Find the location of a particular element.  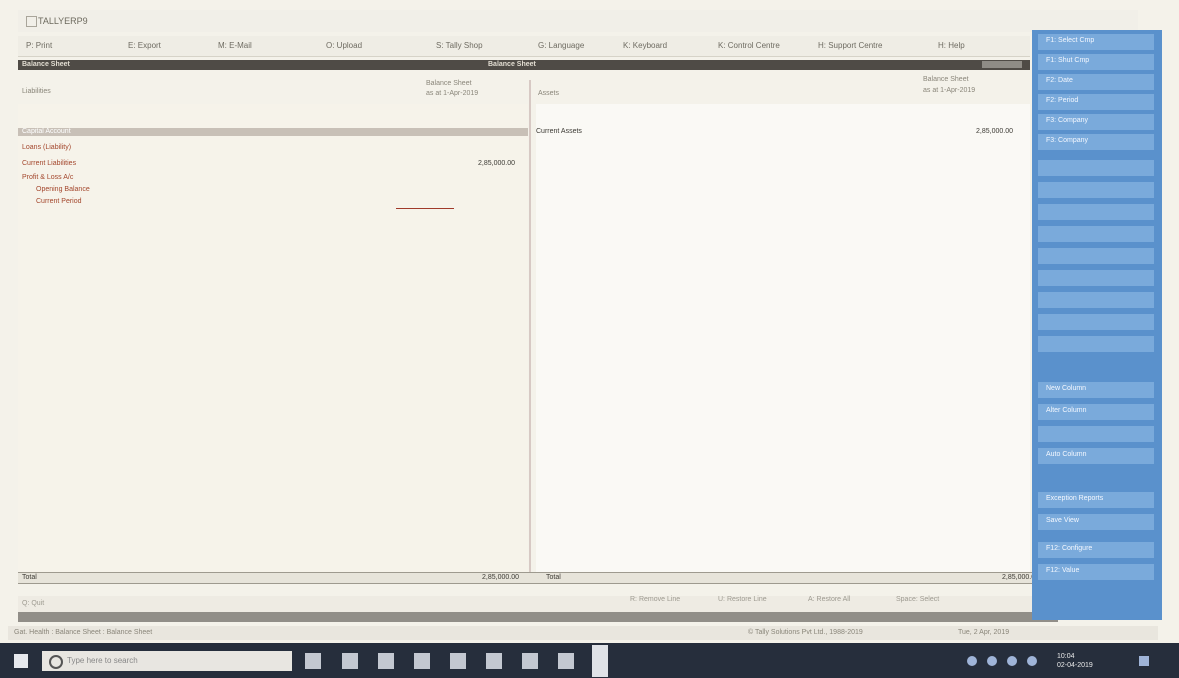

clock-time: 10:04 is located at coordinates (1066, 656).